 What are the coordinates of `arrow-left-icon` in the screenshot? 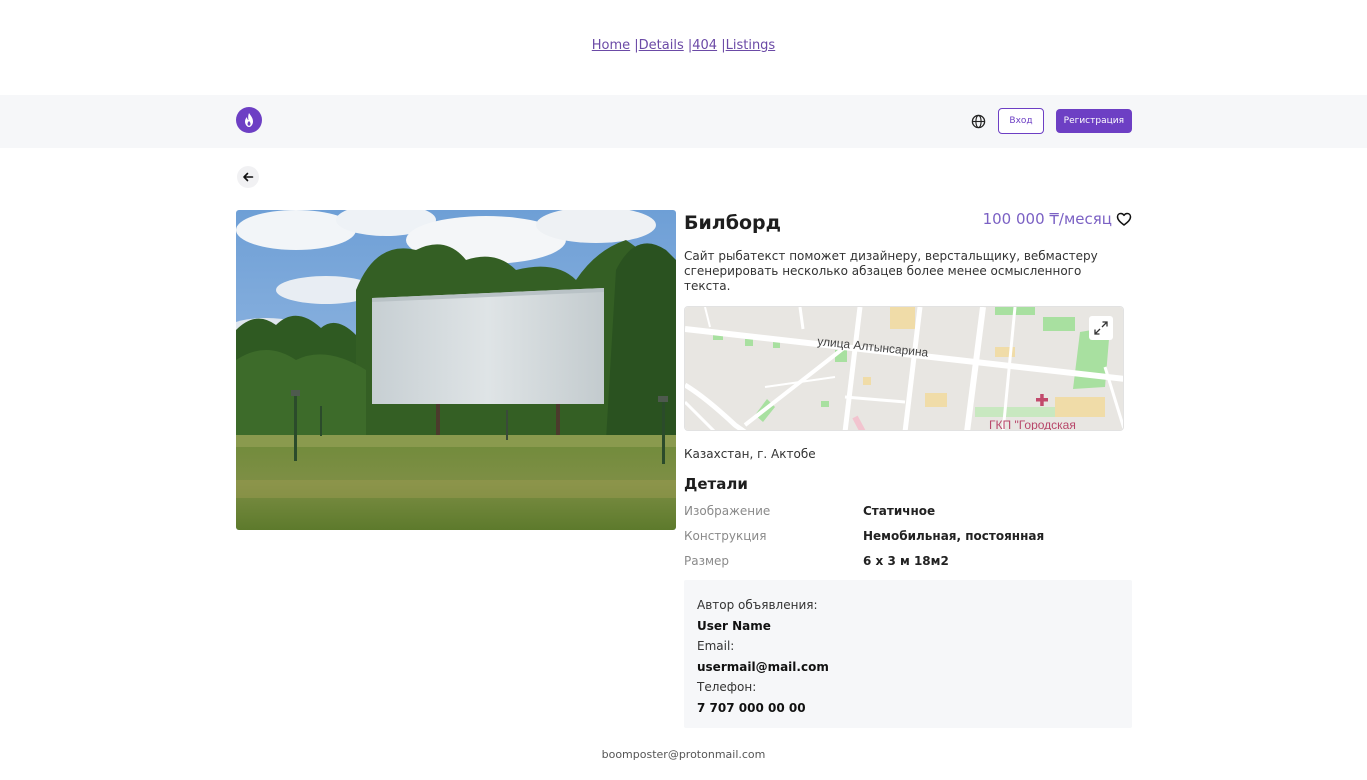 It's located at (248, 177).